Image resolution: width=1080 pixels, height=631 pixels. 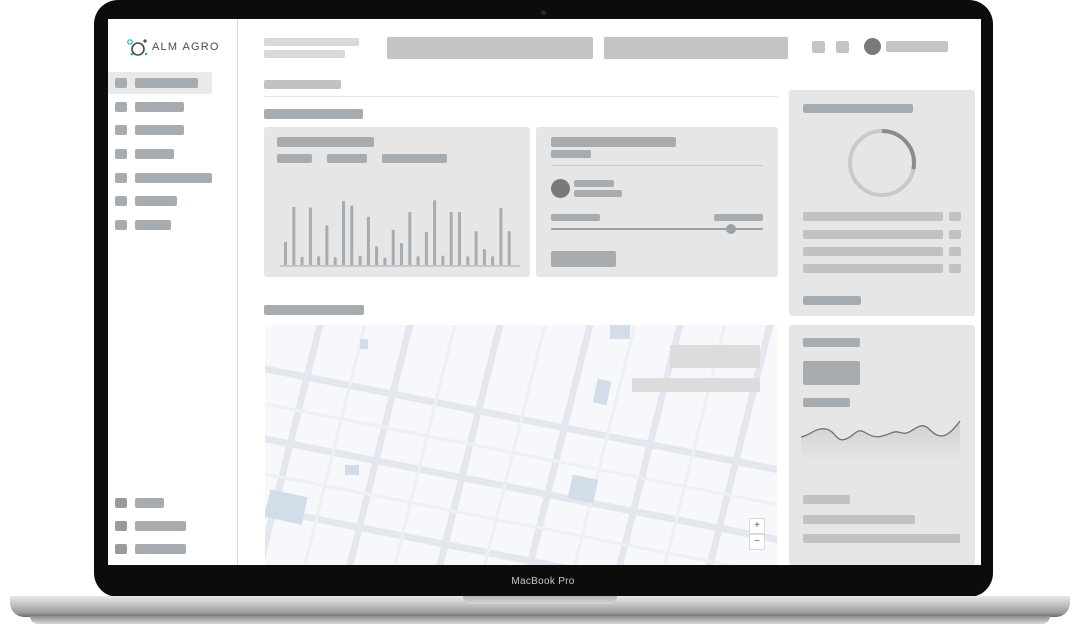 I want to click on slider-min-label, so click(x=575, y=217).